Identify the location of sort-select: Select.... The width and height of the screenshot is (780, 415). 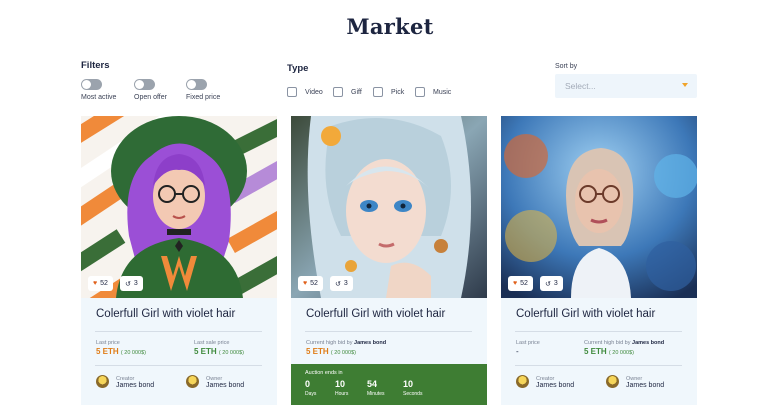
(626, 86).